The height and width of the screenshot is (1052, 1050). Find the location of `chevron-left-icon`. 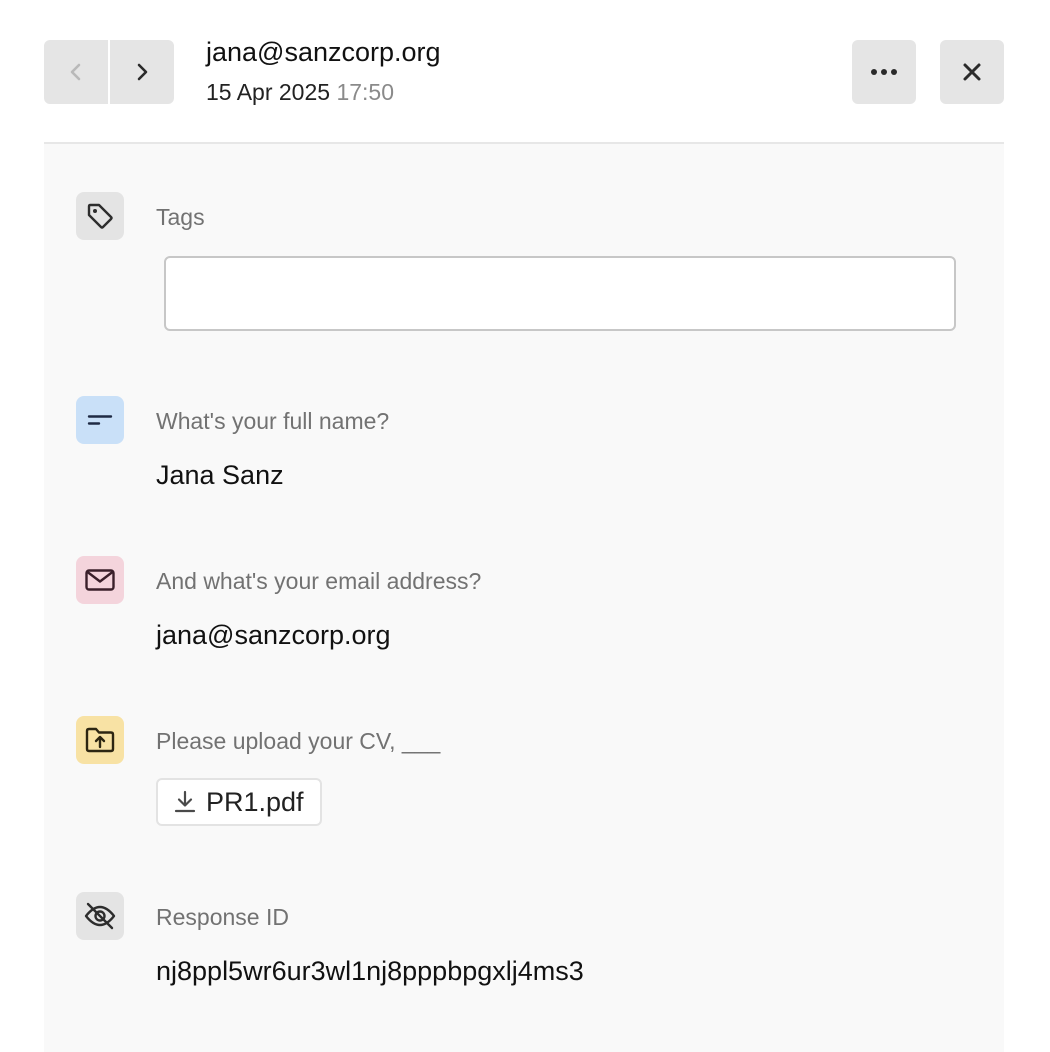

chevron-left-icon is located at coordinates (75, 72).